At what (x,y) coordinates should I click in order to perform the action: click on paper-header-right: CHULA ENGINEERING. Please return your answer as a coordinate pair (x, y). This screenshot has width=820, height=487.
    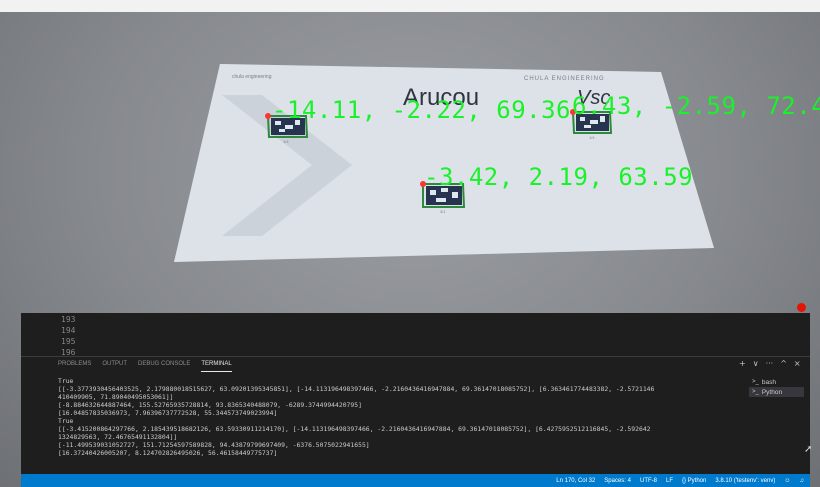
    Looking at the image, I should click on (564, 79).